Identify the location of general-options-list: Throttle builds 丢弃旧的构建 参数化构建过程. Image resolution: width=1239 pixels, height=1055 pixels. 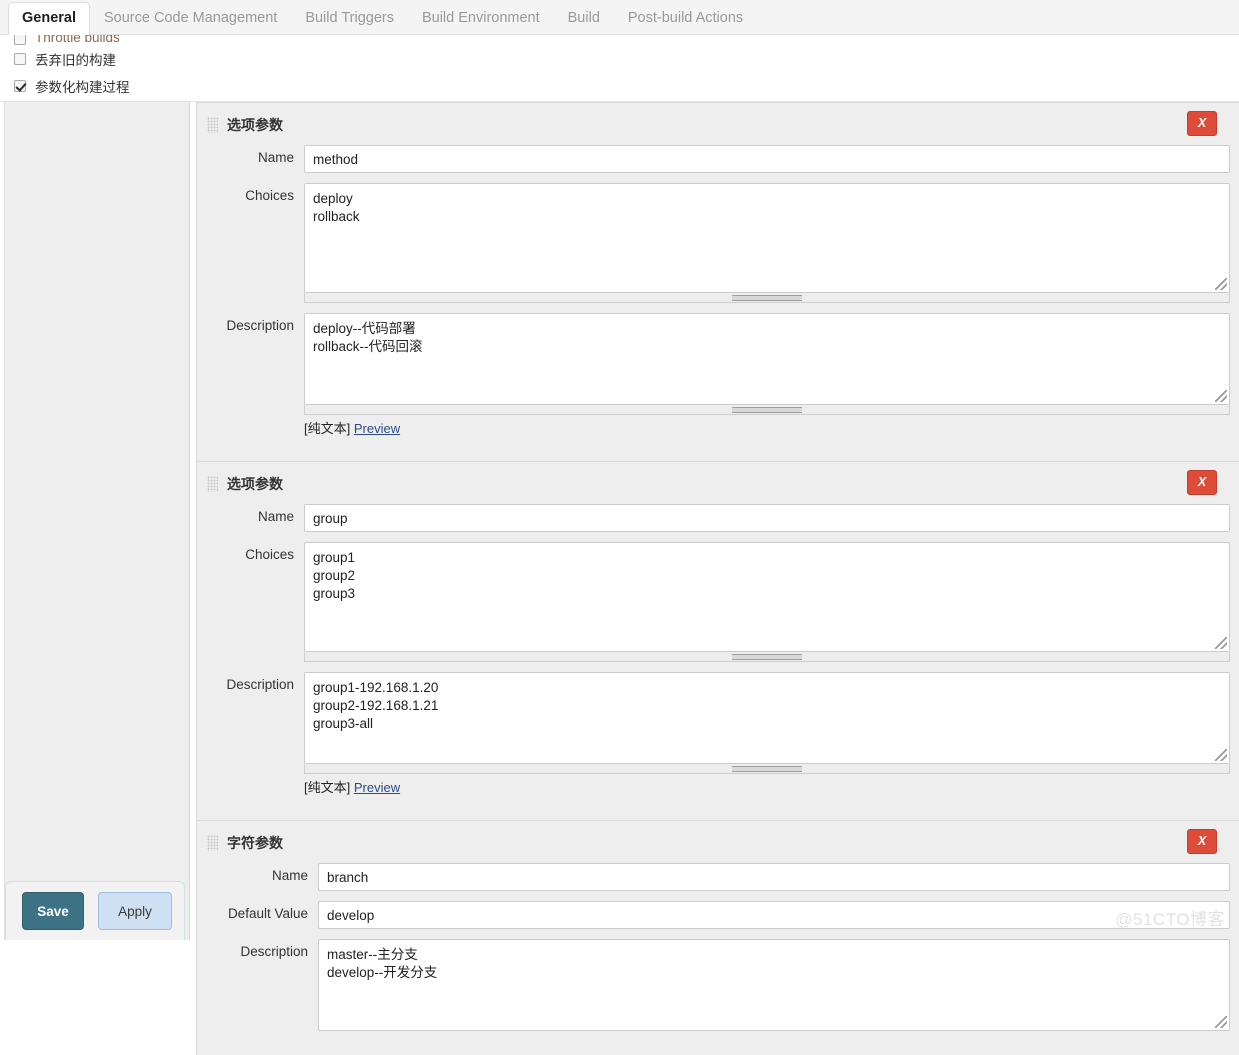
(619, 68).